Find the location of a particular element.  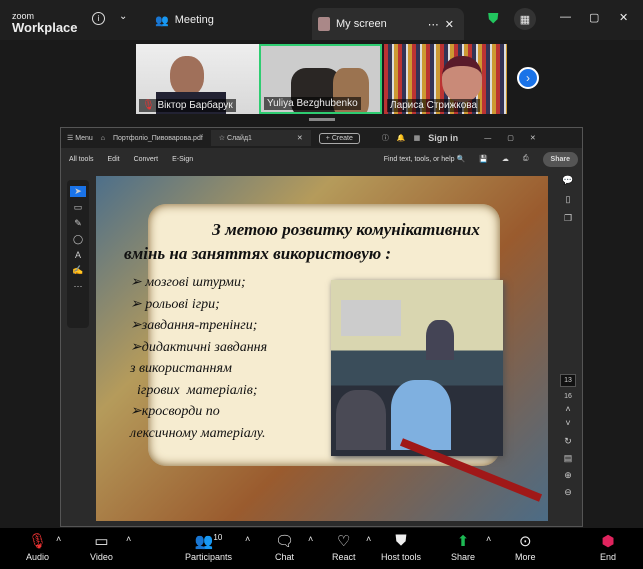

tab-meeting-label: Meeting is located at coordinates (194, 20).